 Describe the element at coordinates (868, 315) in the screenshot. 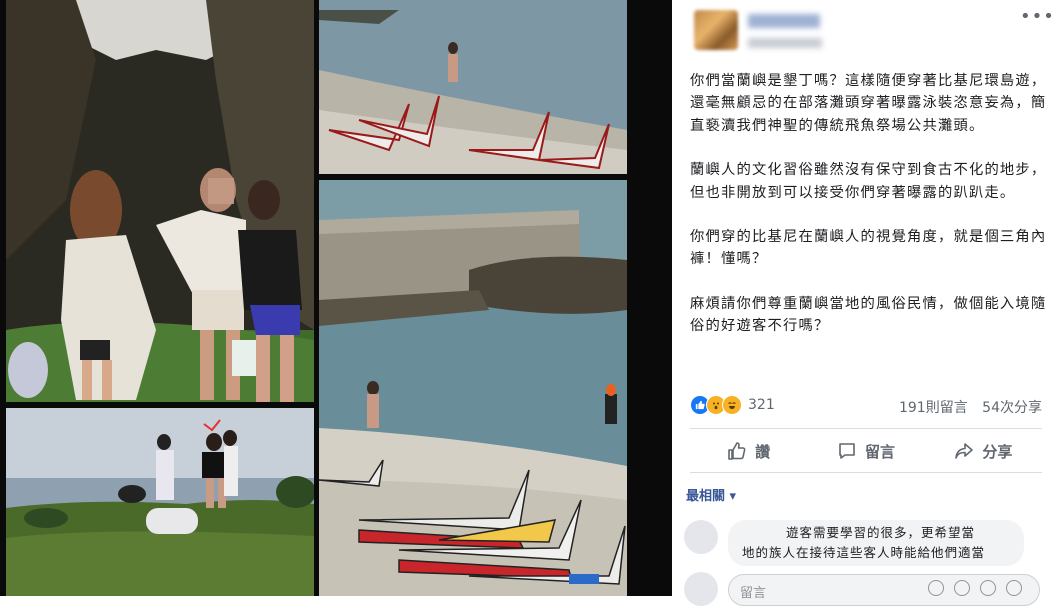

I see `post-paragraph: 麻煩請你們尊重蘭嶼當地的風俗民情，做個能入境隨俗的好遊客不行嗎？` at that location.